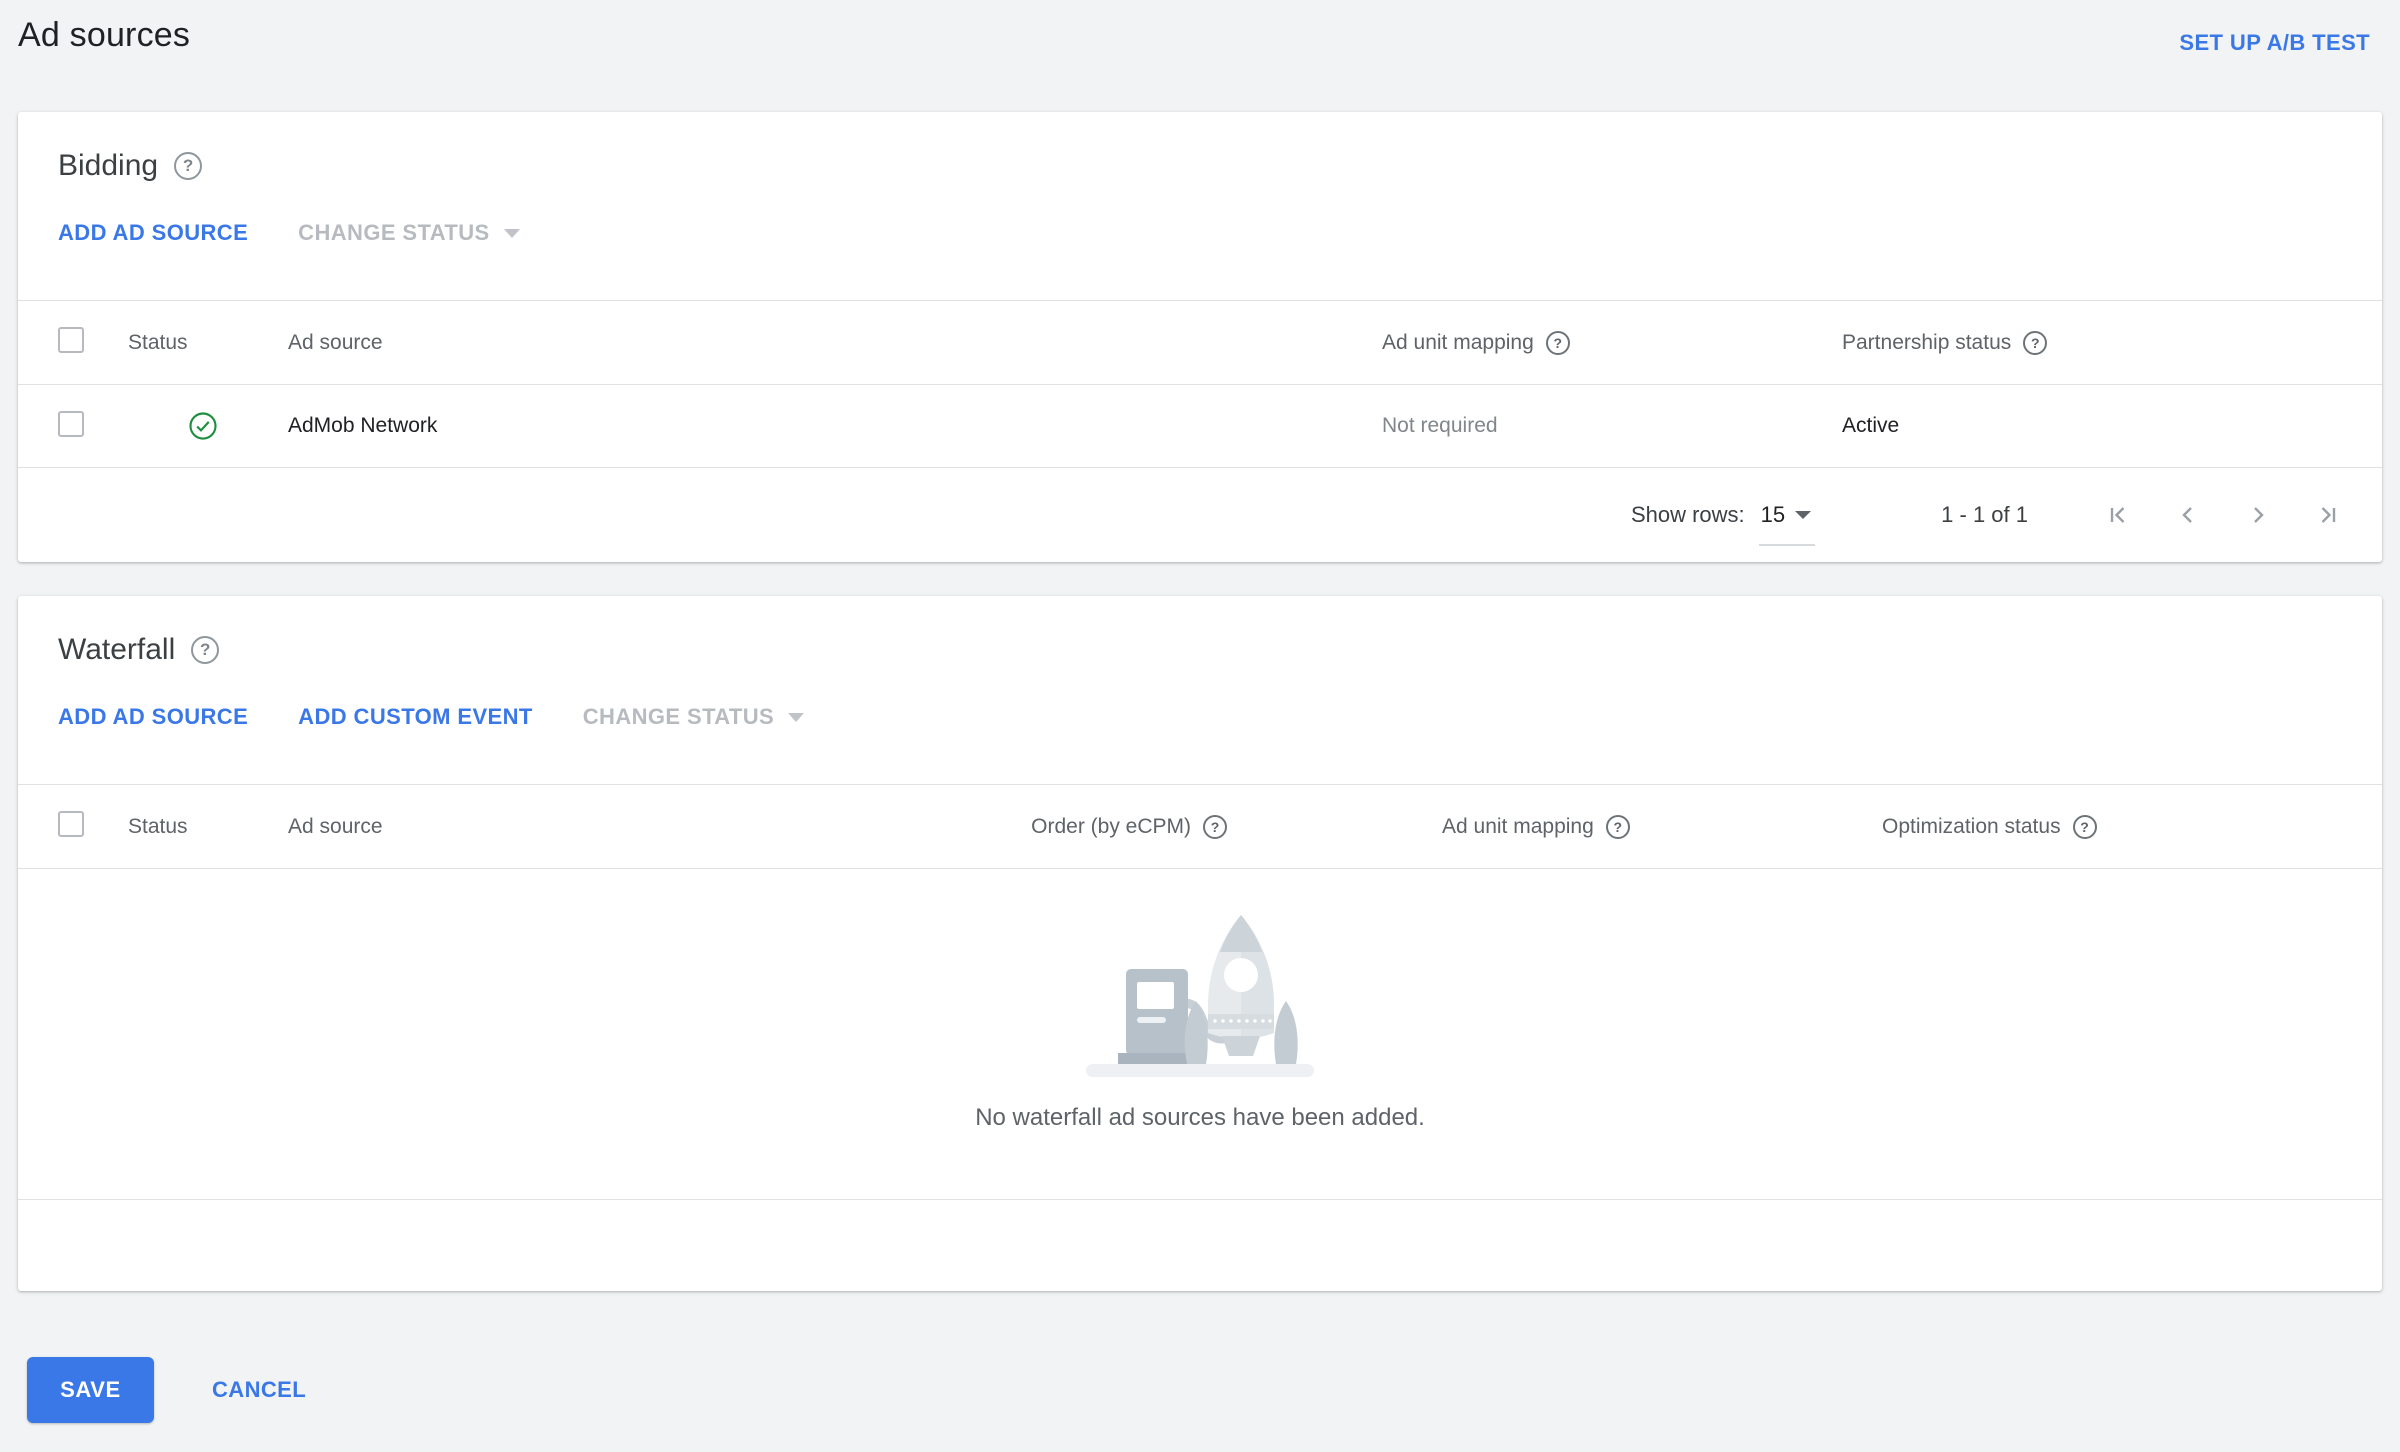  I want to click on last-page-button, so click(2328, 515).